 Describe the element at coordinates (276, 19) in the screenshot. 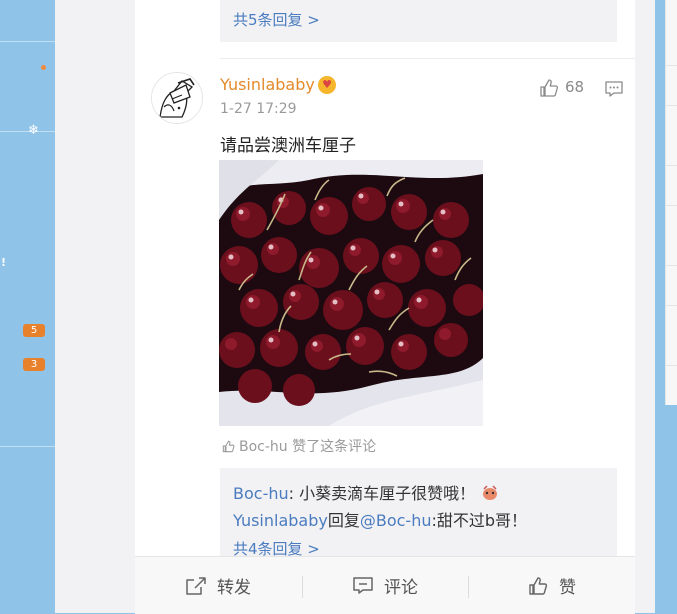

I see `view-more-replies-link: 共5条回复 >` at that location.